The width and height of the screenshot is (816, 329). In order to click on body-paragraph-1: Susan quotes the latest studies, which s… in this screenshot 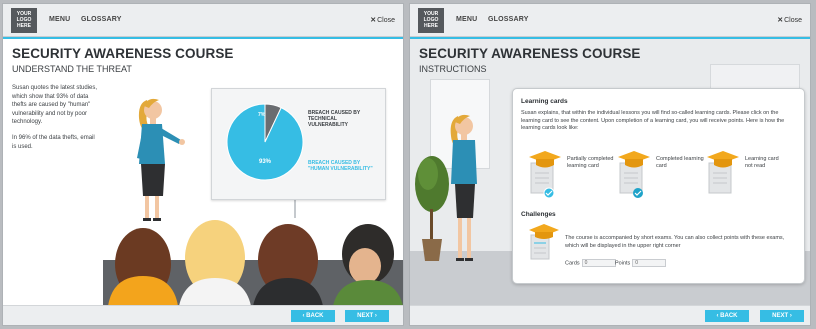, I will do `click(55, 105)`.